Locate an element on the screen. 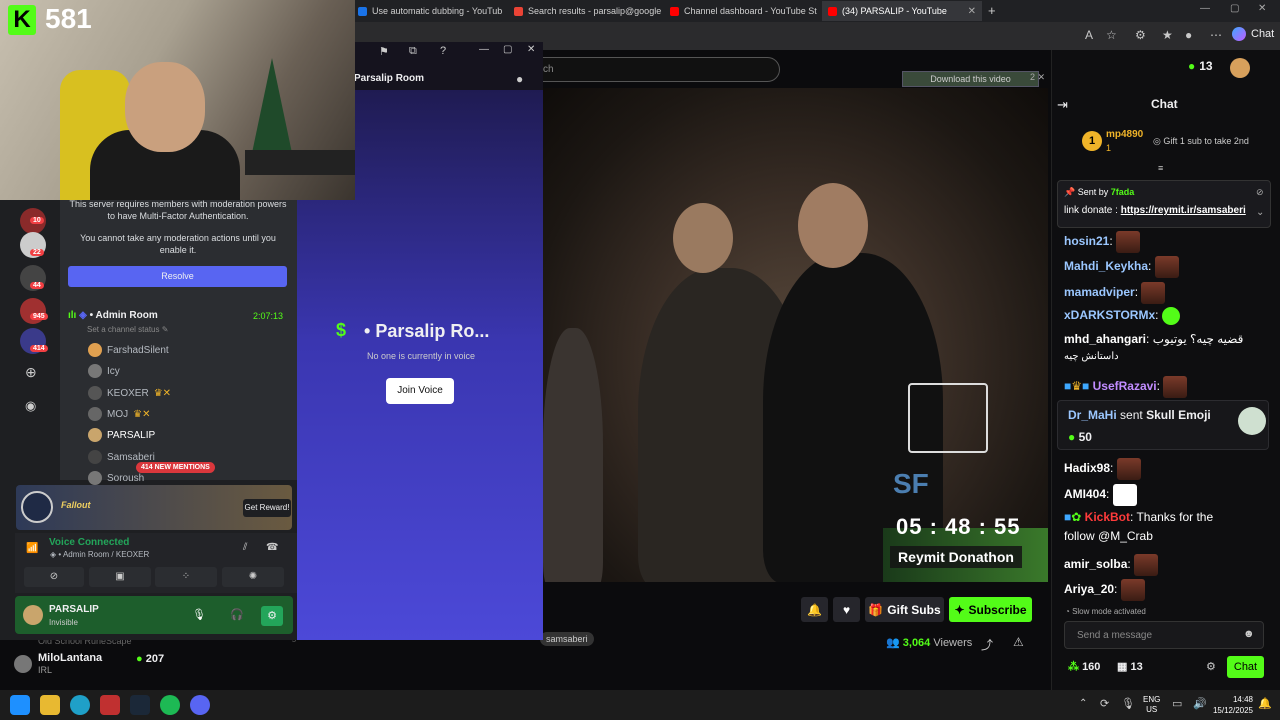 The image size is (1280, 720). soundboard-icon: ✺ is located at coordinates (253, 577).